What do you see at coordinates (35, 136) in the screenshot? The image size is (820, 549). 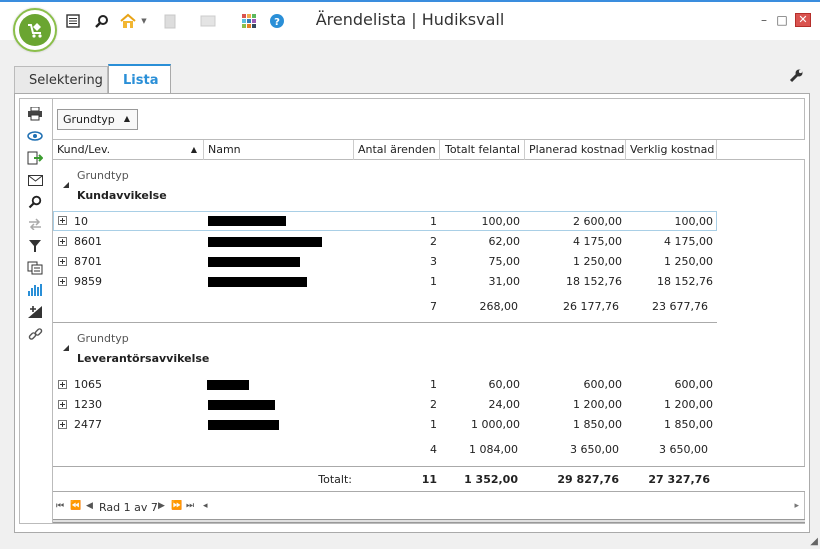 I see `eye-icon` at bounding box center [35, 136].